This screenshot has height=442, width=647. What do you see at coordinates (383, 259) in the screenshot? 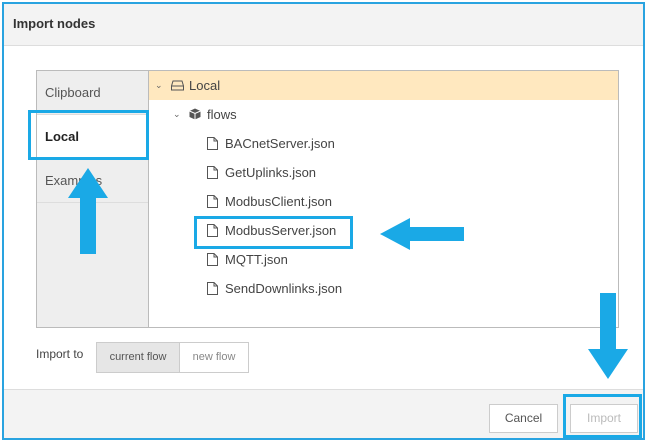
I see `tree-row-file: MQTT.json` at bounding box center [383, 259].